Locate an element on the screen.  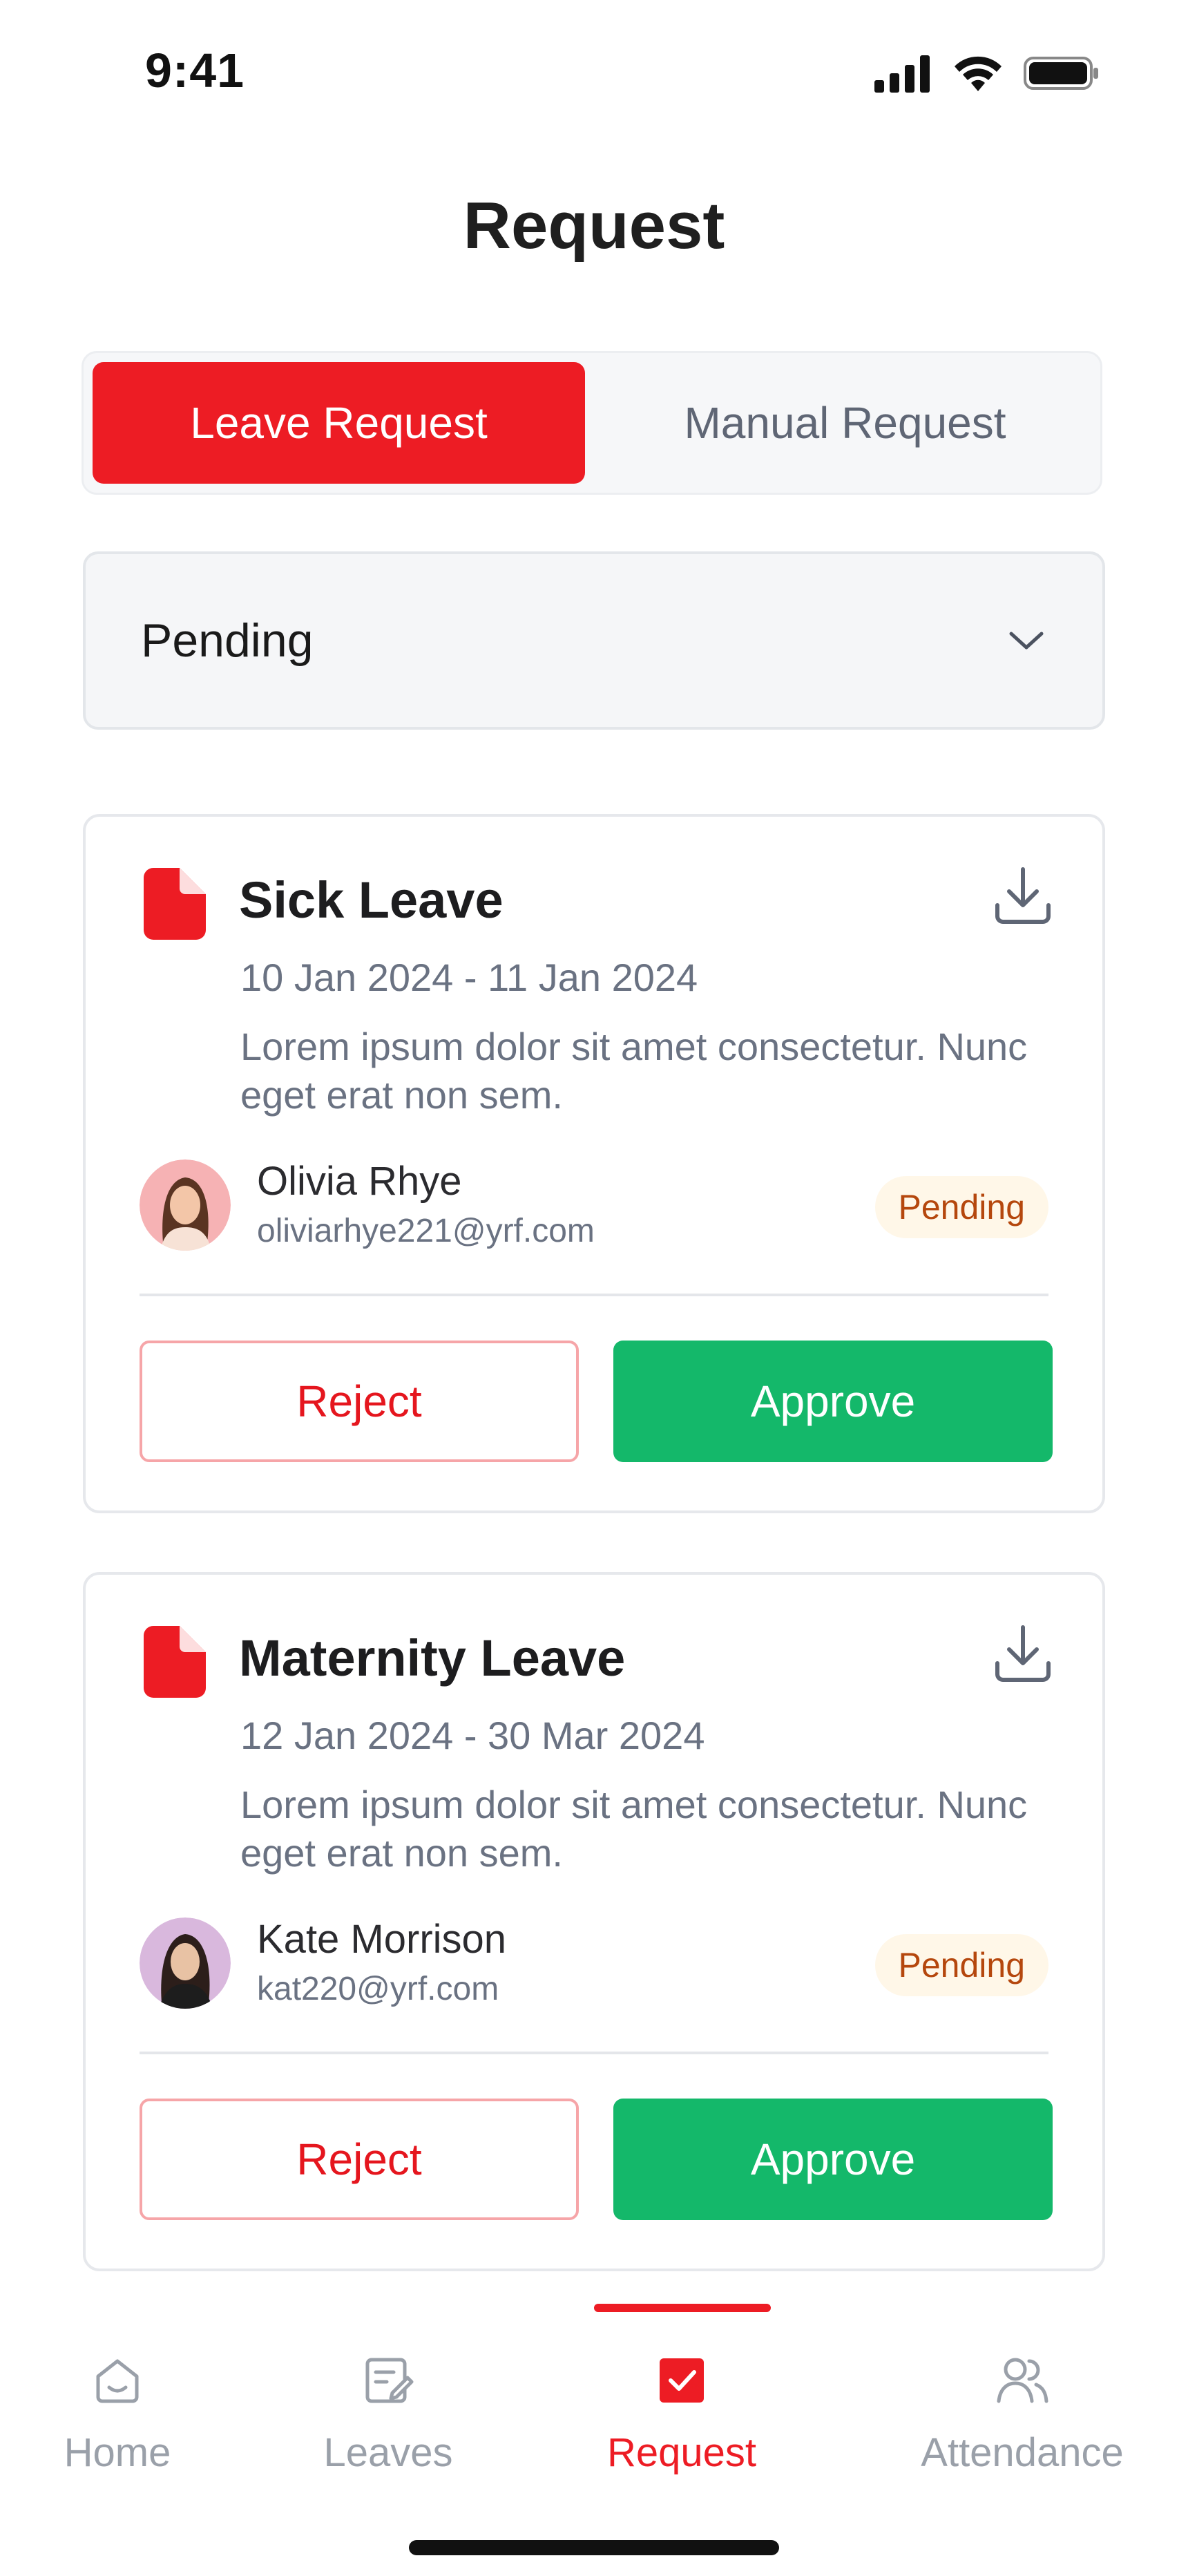
leave-type: Maternity Leave is located at coordinates (432, 1658).